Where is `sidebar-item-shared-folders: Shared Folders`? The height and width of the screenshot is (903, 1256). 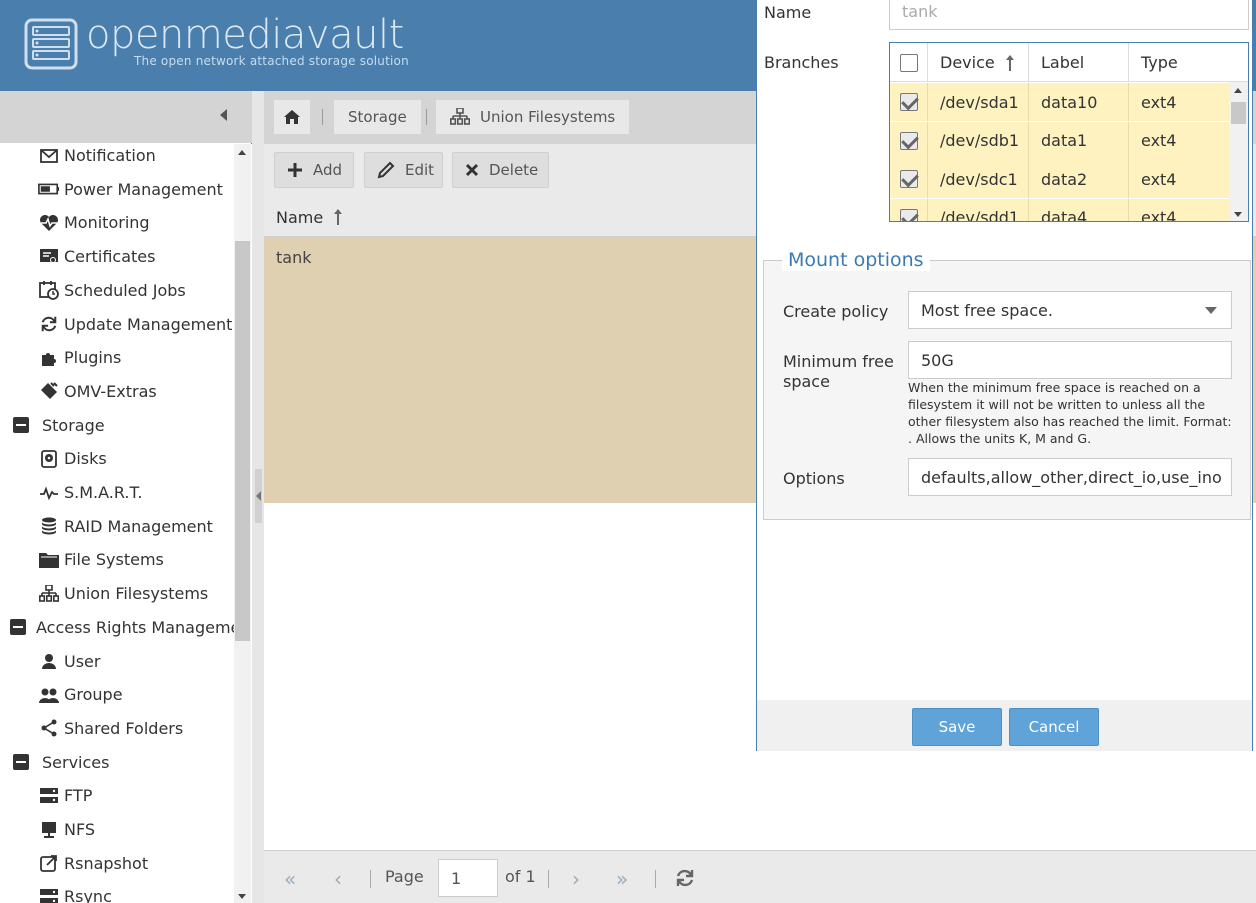 sidebar-item-shared-folders: Shared Folders is located at coordinates (117, 728).